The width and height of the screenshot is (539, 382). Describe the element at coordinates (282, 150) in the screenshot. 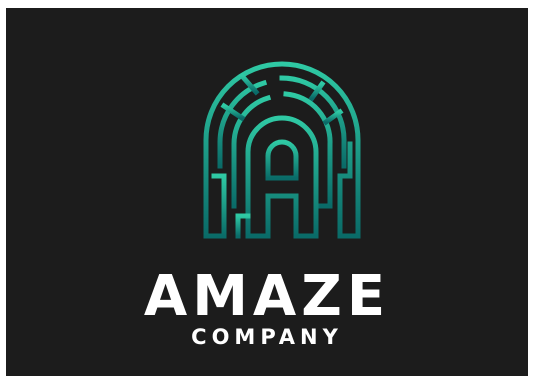

I see `maze-arch-letter-a-icon` at that location.